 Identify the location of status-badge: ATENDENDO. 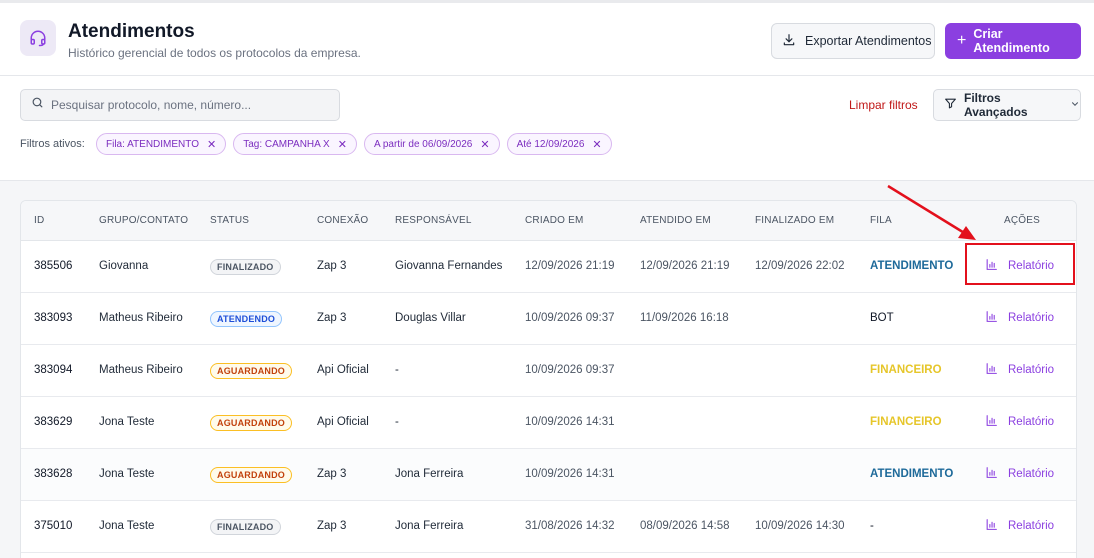
(246, 319).